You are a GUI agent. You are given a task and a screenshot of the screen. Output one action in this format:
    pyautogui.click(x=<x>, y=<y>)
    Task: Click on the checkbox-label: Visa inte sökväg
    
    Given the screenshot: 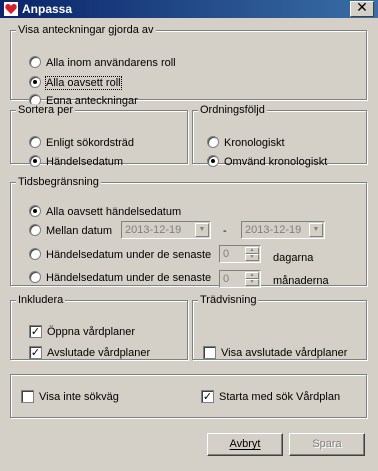 What is the action you would take?
    pyautogui.click(x=79, y=397)
    